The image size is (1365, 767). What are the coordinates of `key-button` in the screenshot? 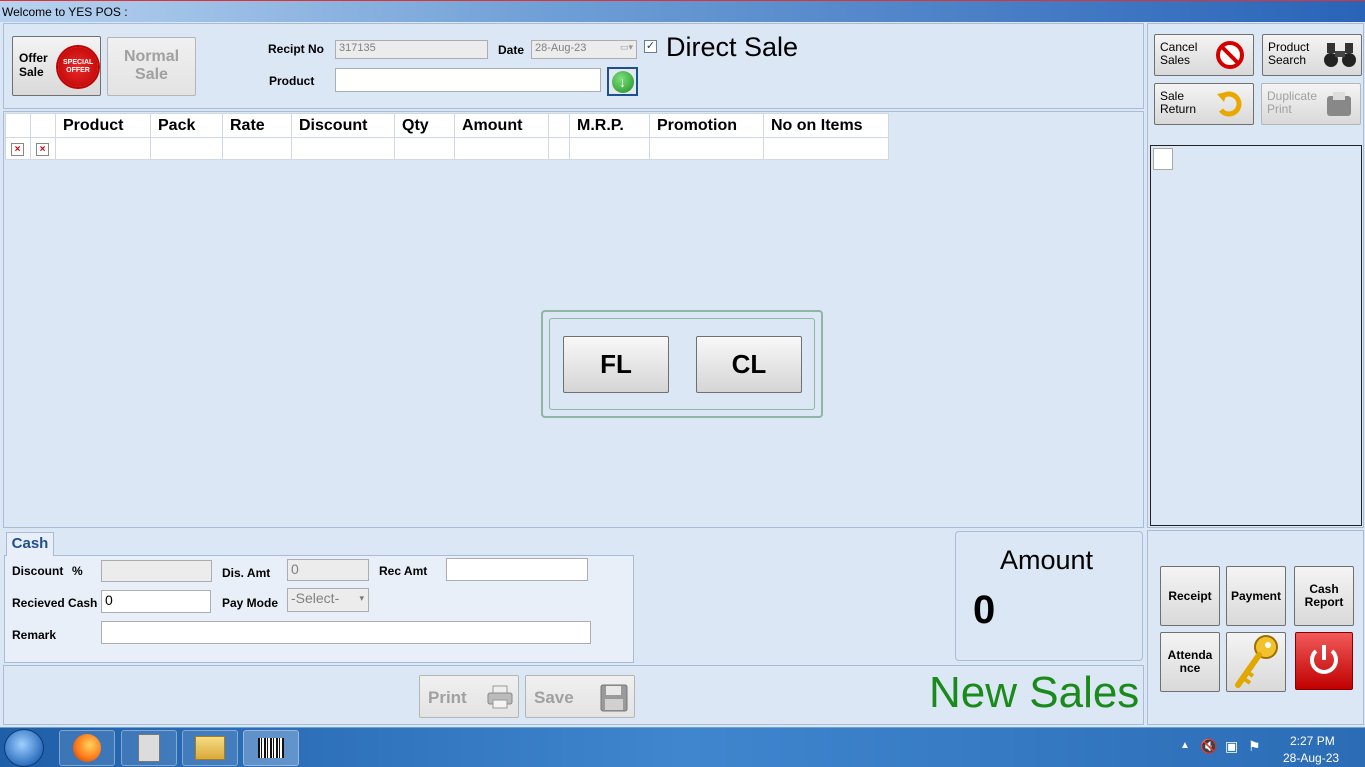 It's located at (1256, 662).